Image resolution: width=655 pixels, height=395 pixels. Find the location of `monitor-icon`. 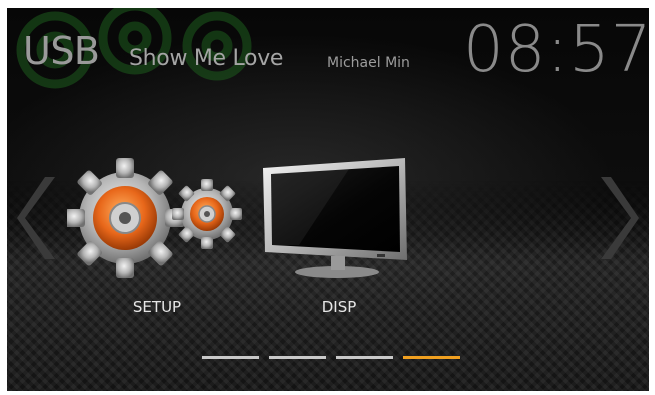

monitor-icon is located at coordinates (335, 218).